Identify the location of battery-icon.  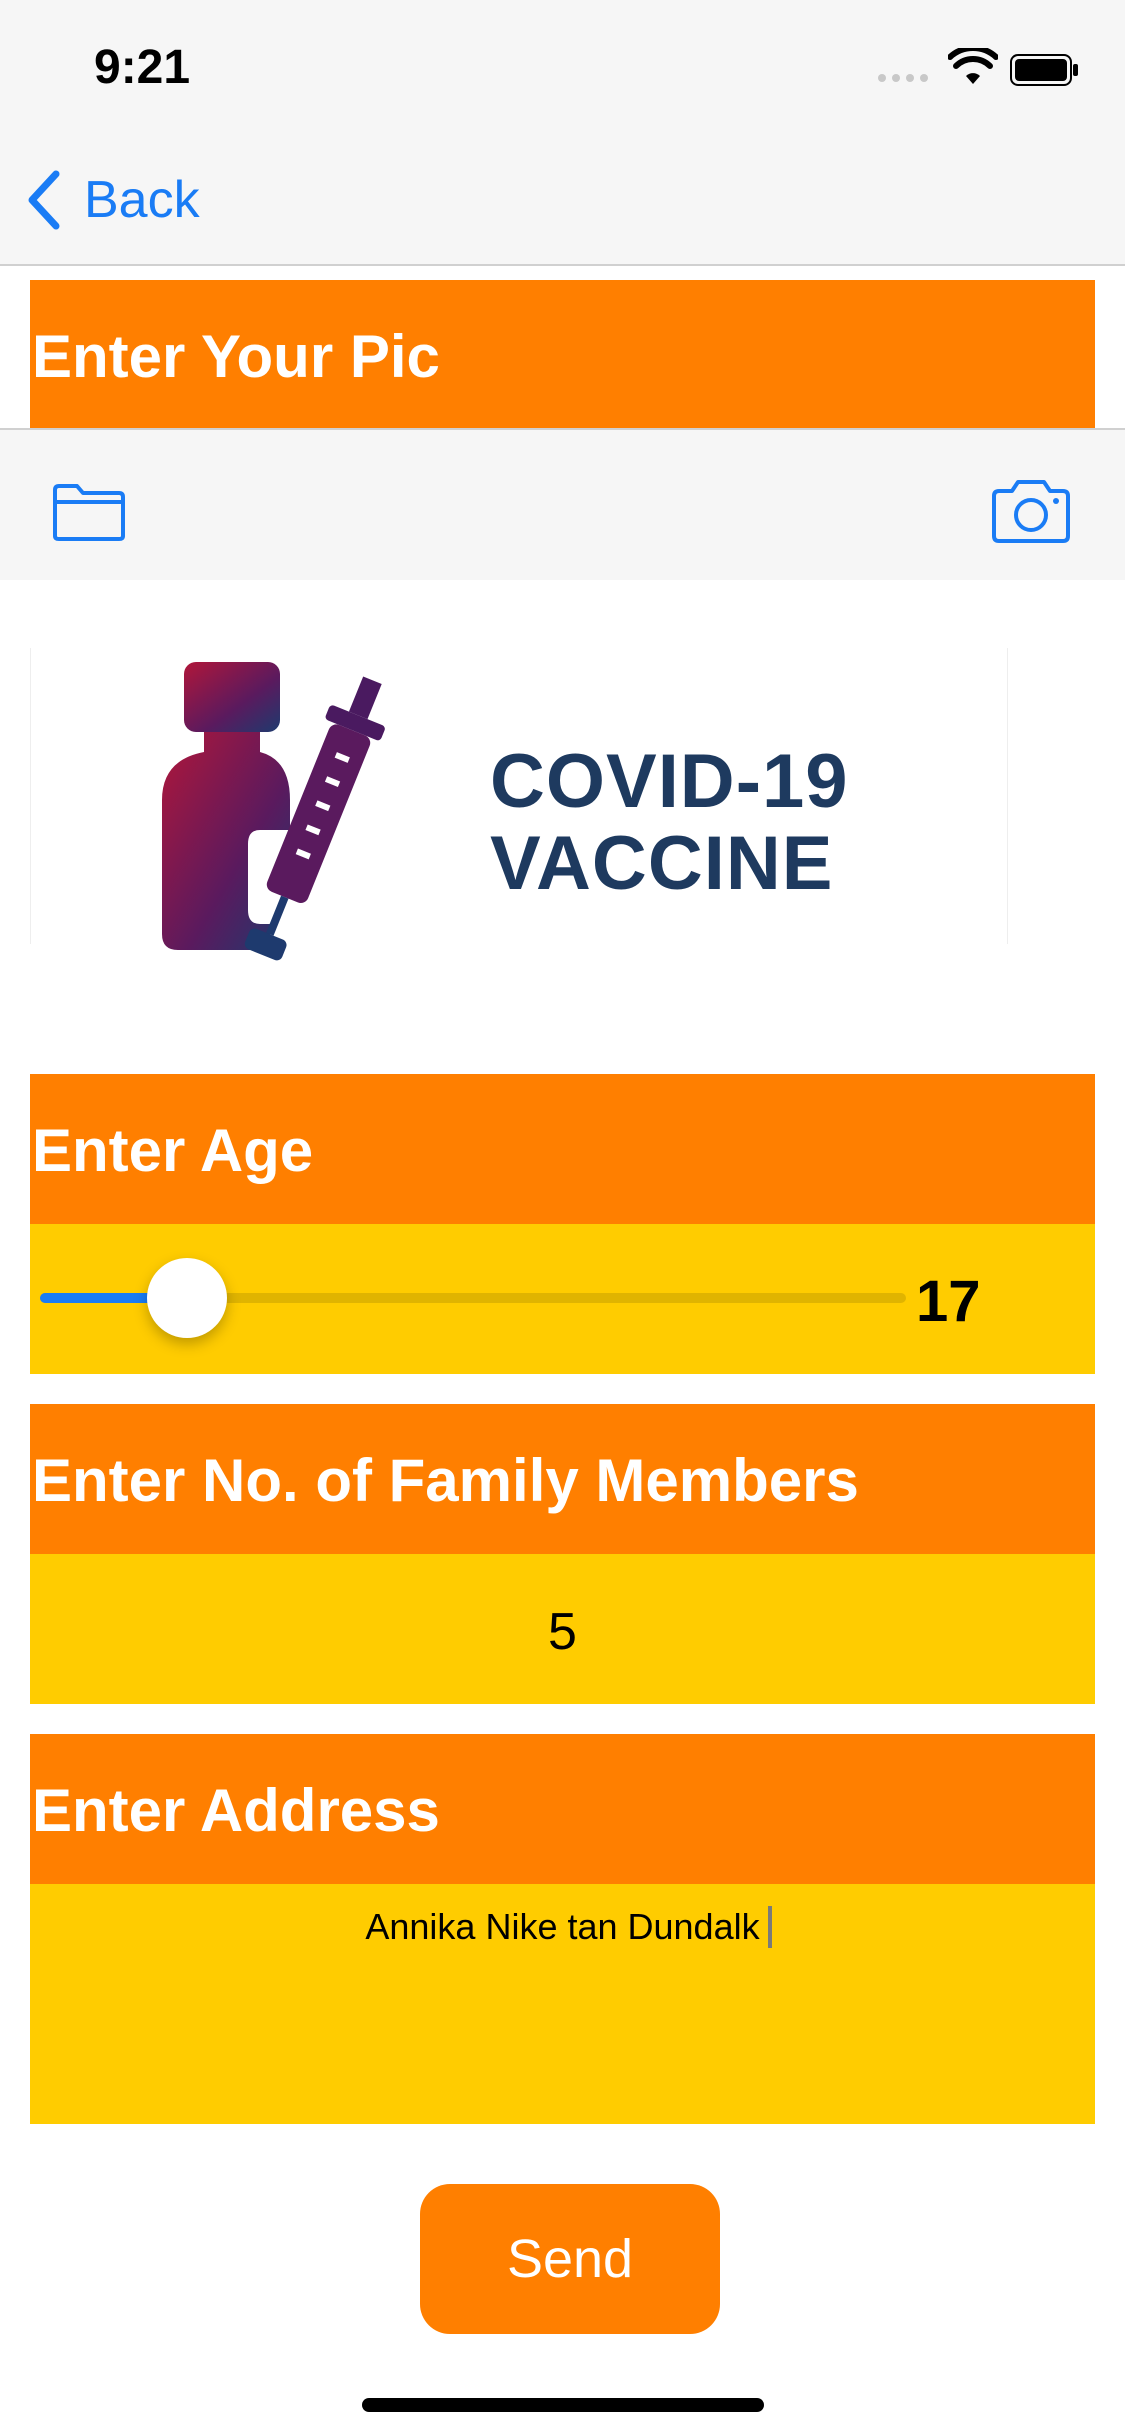
(1044, 70).